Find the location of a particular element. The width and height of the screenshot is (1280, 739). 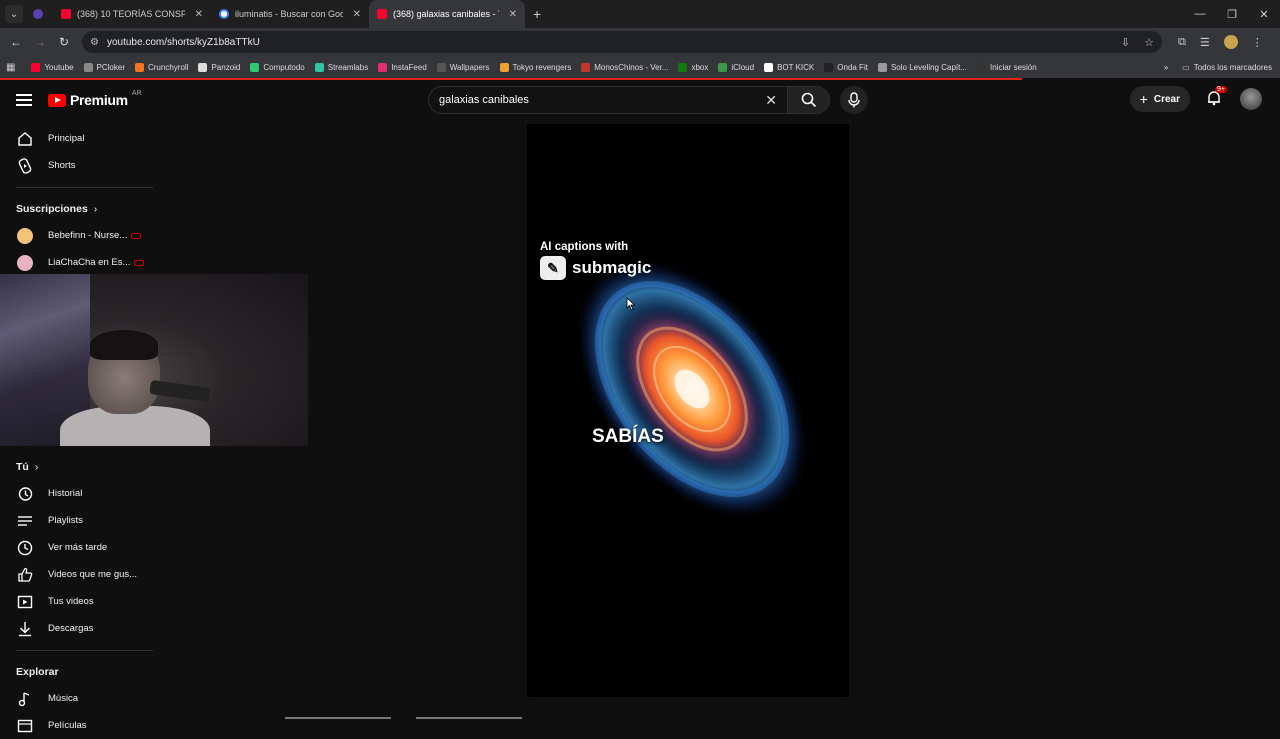

bookmark-item: PCloker is located at coordinates (104, 67).